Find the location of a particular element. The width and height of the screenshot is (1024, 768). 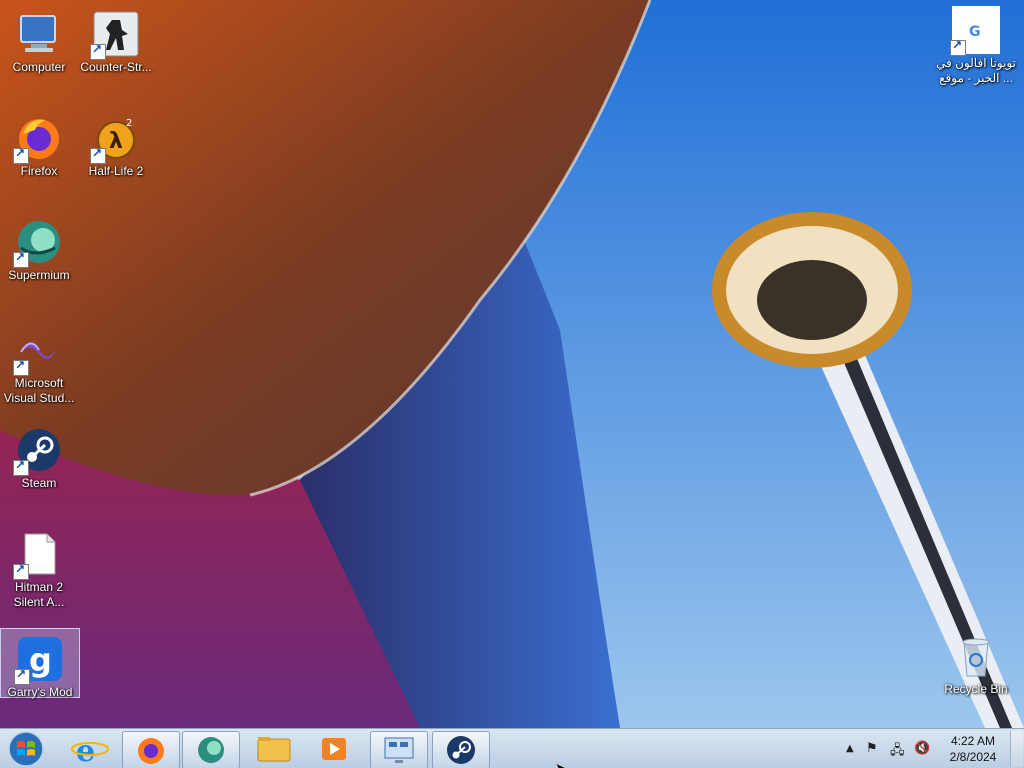

svg-text: λ is located at coordinates (116, 141).